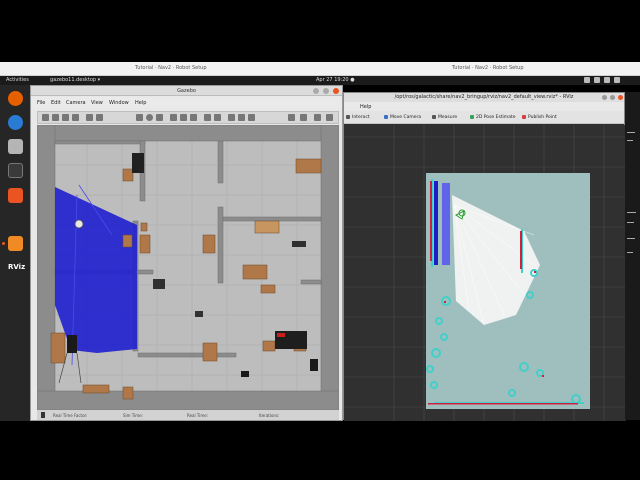 Image resolution: width=640 pixels, height=480 pixels. What do you see at coordinates (55, 117) in the screenshot?
I see `translate-mode-icon` at bounding box center [55, 117].